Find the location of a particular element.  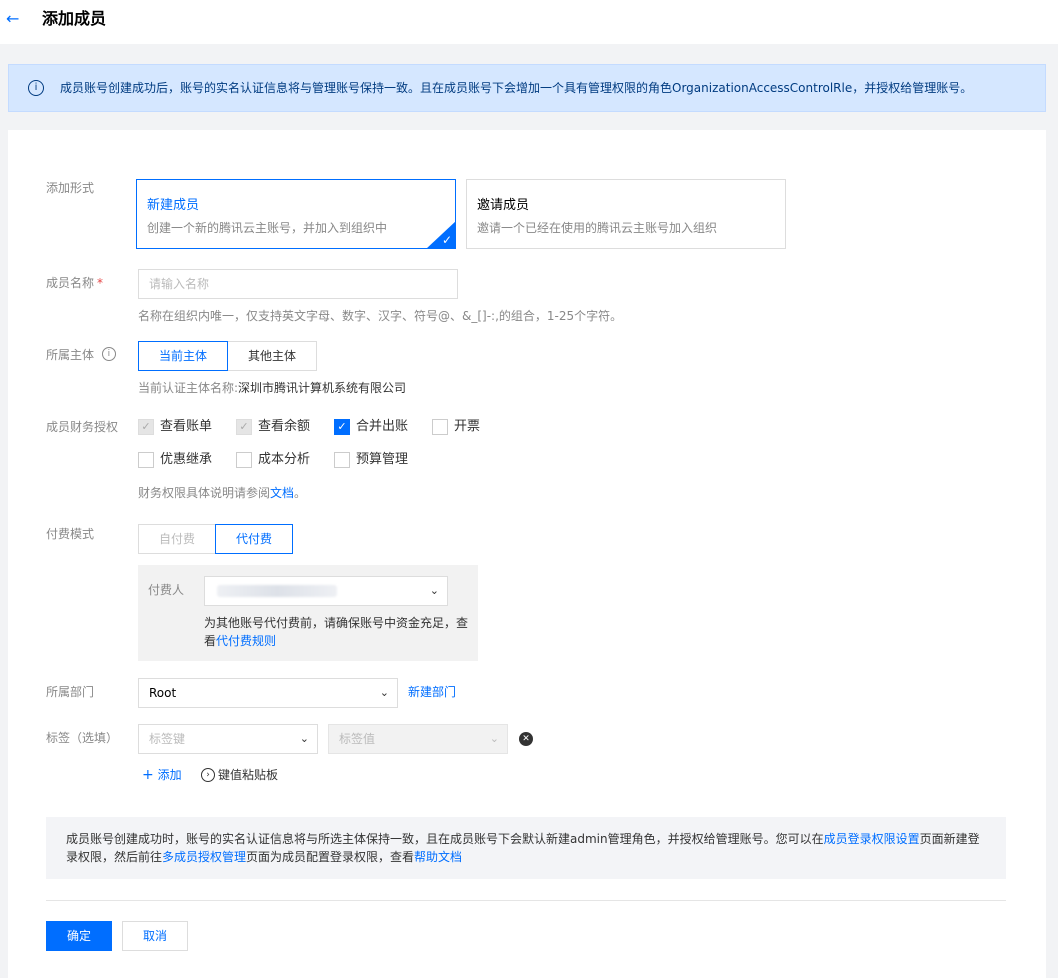

finance-hint-suffix: 。 is located at coordinates (300, 493).